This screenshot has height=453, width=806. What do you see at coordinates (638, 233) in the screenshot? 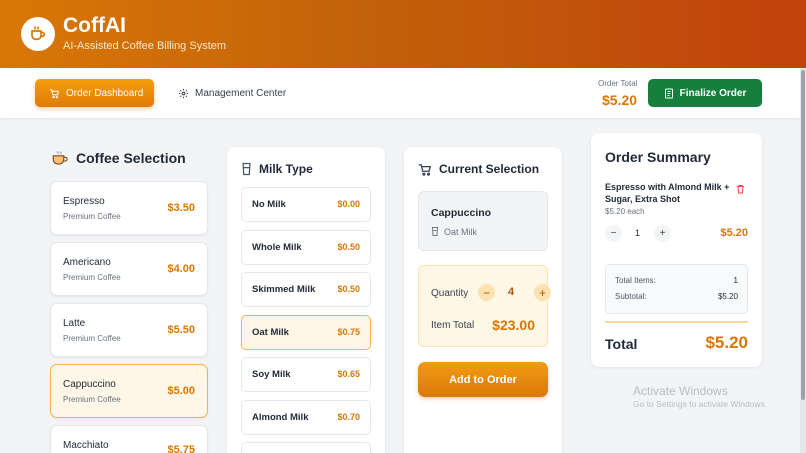
I see `line-item-qty: 1` at bounding box center [638, 233].